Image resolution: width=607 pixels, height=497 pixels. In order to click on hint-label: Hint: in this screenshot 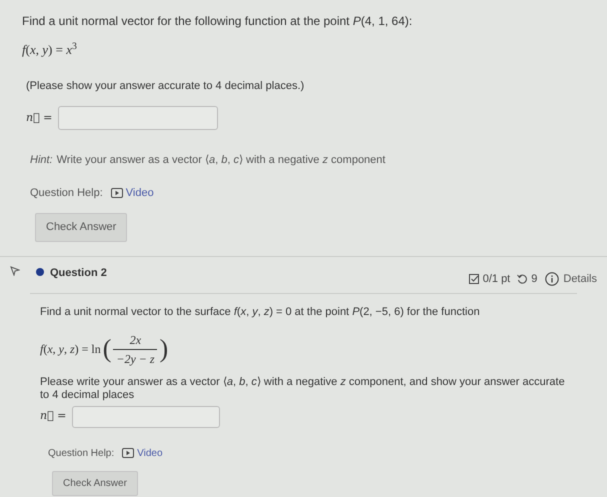, I will do `click(41, 160)`.